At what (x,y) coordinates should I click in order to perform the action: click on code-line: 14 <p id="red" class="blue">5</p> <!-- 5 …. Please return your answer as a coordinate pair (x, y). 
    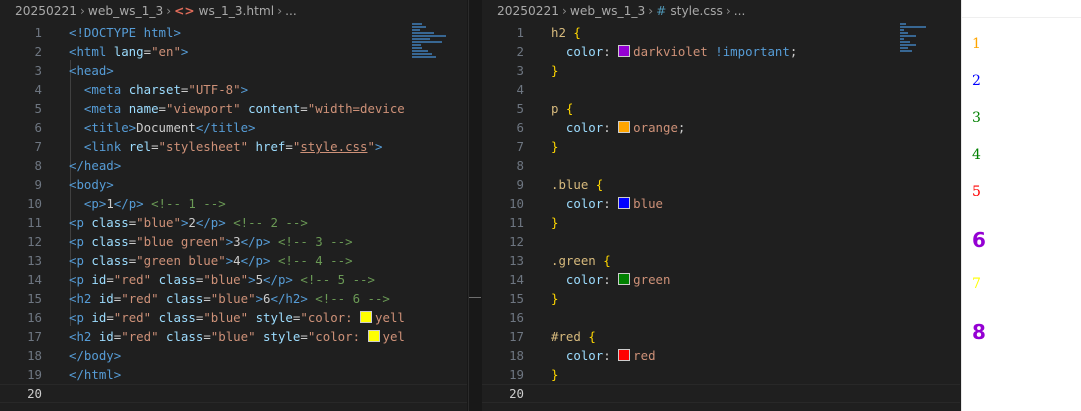
    Looking at the image, I should click on (233, 279).